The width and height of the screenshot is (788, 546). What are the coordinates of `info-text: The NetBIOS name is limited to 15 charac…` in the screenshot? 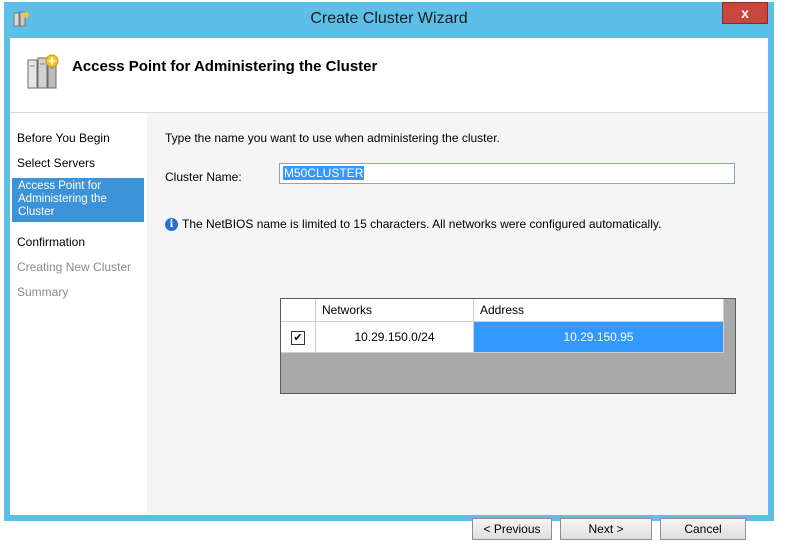 It's located at (422, 224).